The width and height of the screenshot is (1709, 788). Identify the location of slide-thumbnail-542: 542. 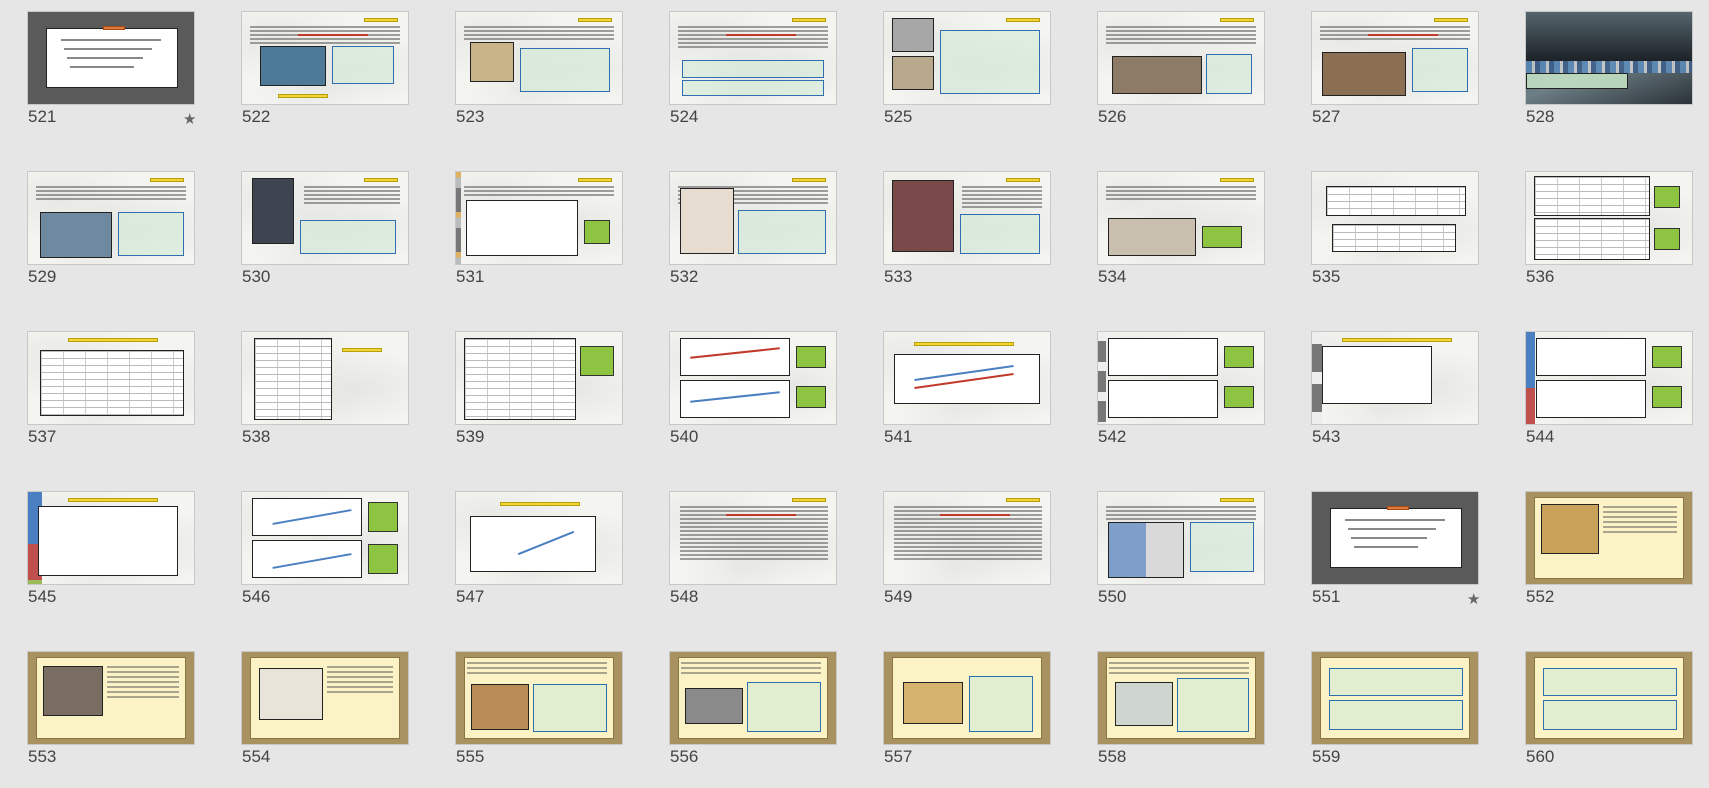
(1182, 397).